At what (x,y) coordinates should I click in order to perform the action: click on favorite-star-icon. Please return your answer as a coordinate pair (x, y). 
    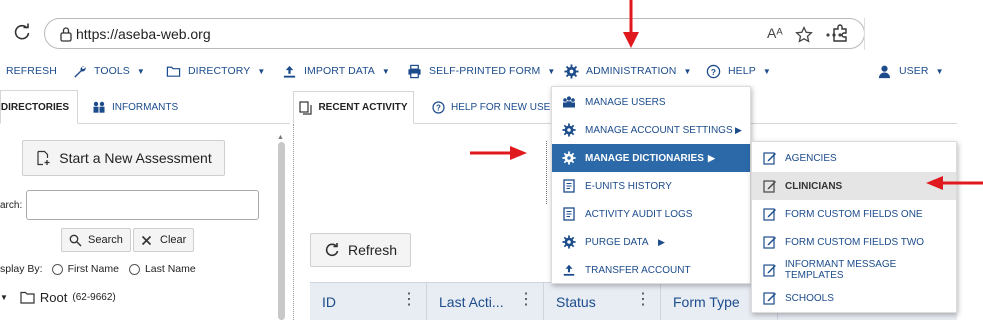
    Looking at the image, I should click on (804, 35).